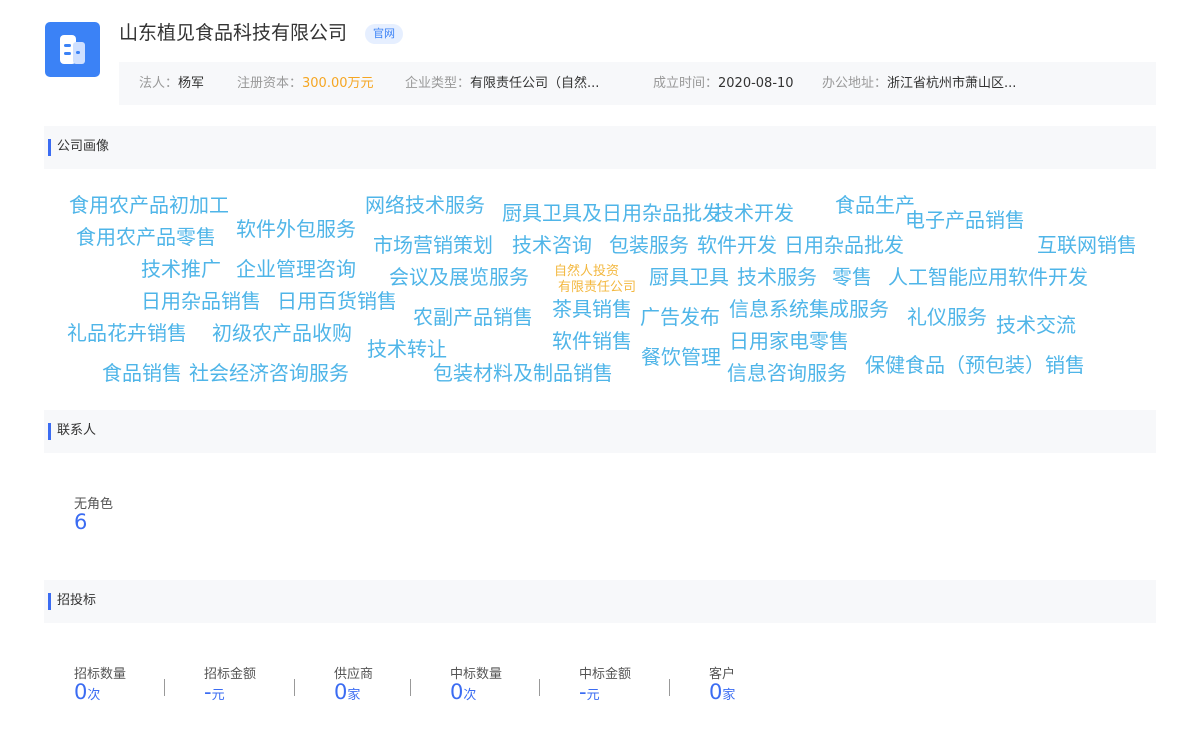 The image size is (1200, 752). I want to click on capital-value: 300.00万元, so click(338, 83).